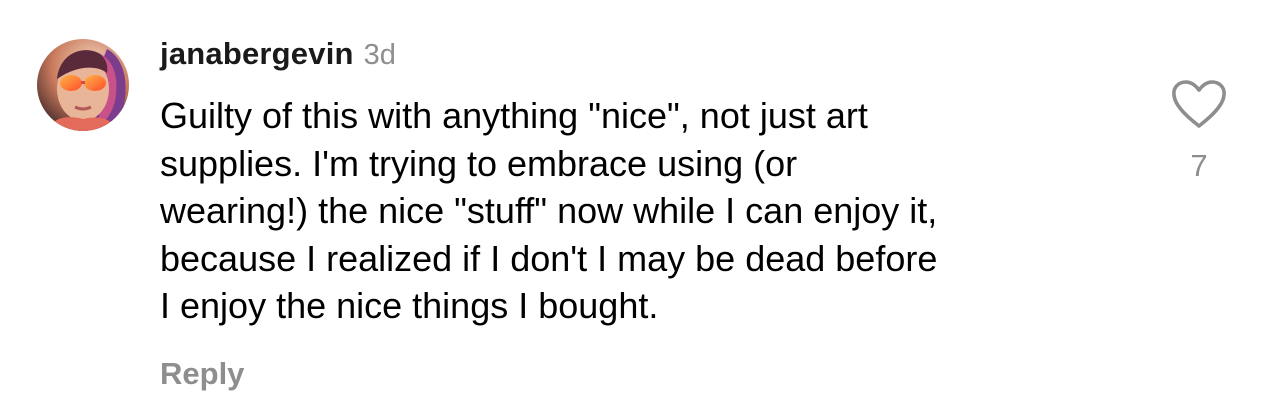 This screenshot has height=413, width=1284. I want to click on like-button, so click(1199, 104).